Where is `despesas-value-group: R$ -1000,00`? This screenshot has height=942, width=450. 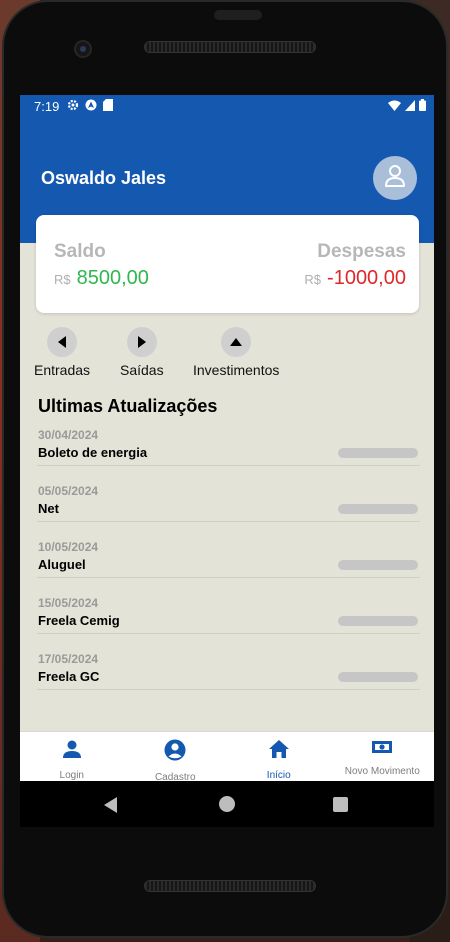
despesas-value-group: R$ -1000,00 is located at coordinates (355, 278).